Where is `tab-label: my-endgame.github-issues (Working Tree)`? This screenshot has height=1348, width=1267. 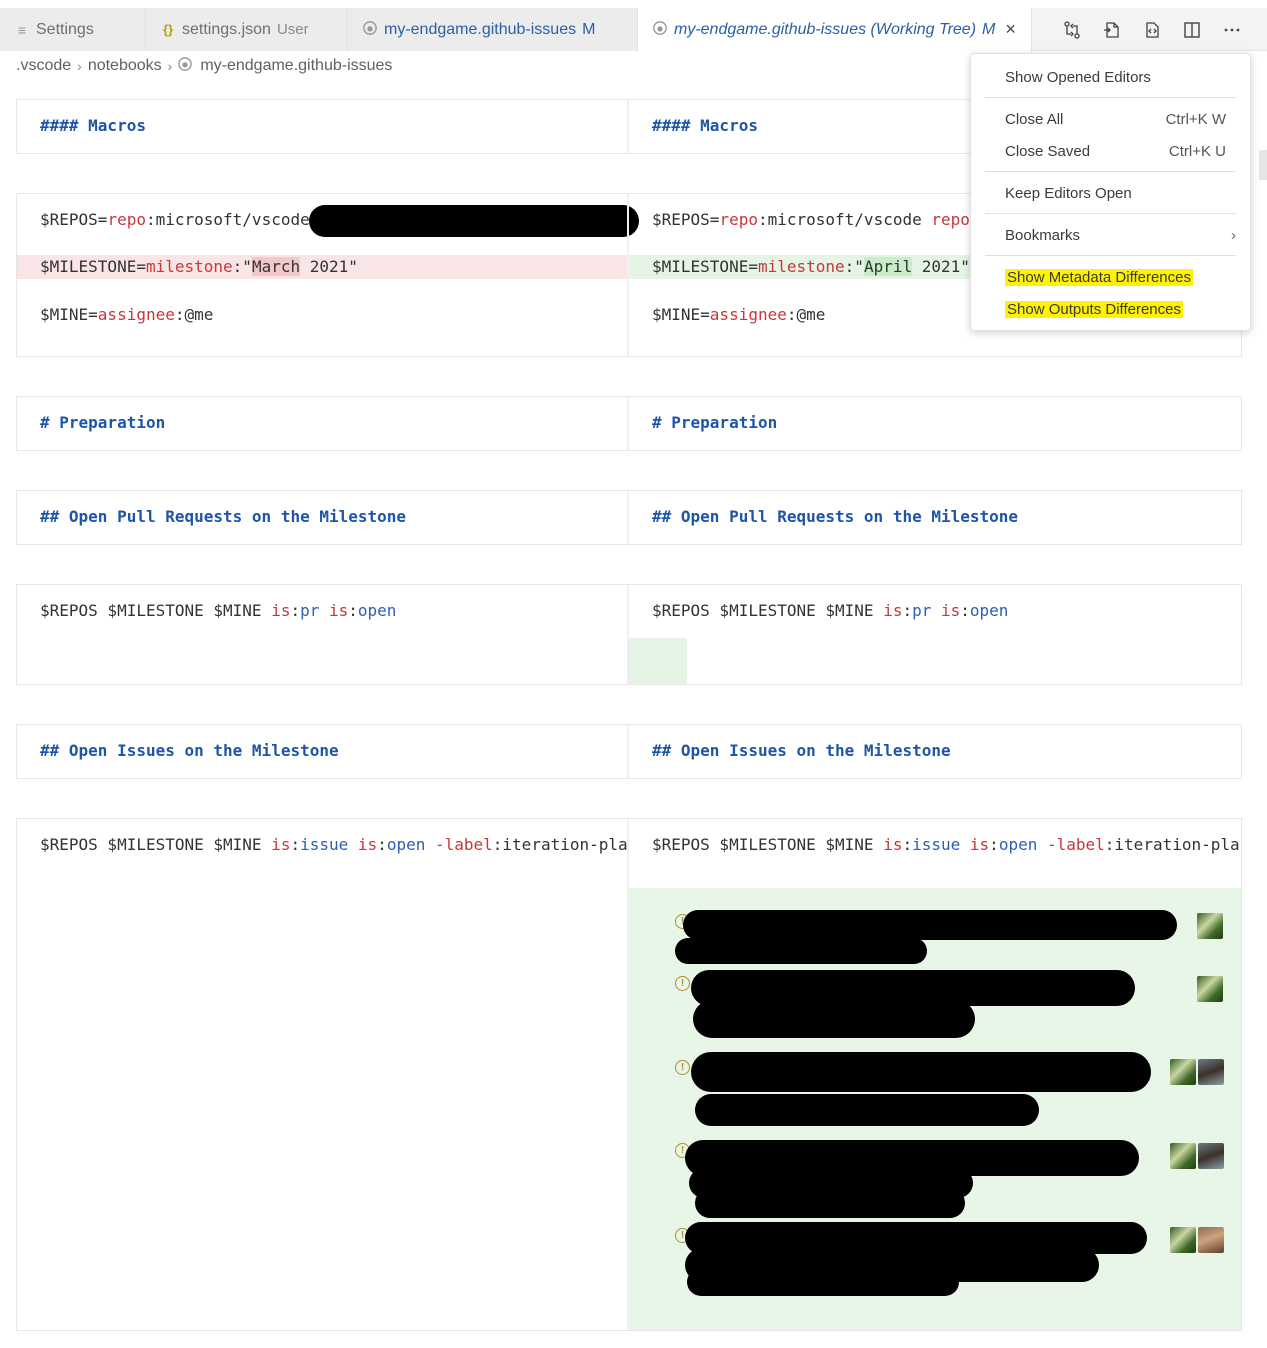
tab-label: my-endgame.github-issues (Working Tree) is located at coordinates (825, 29).